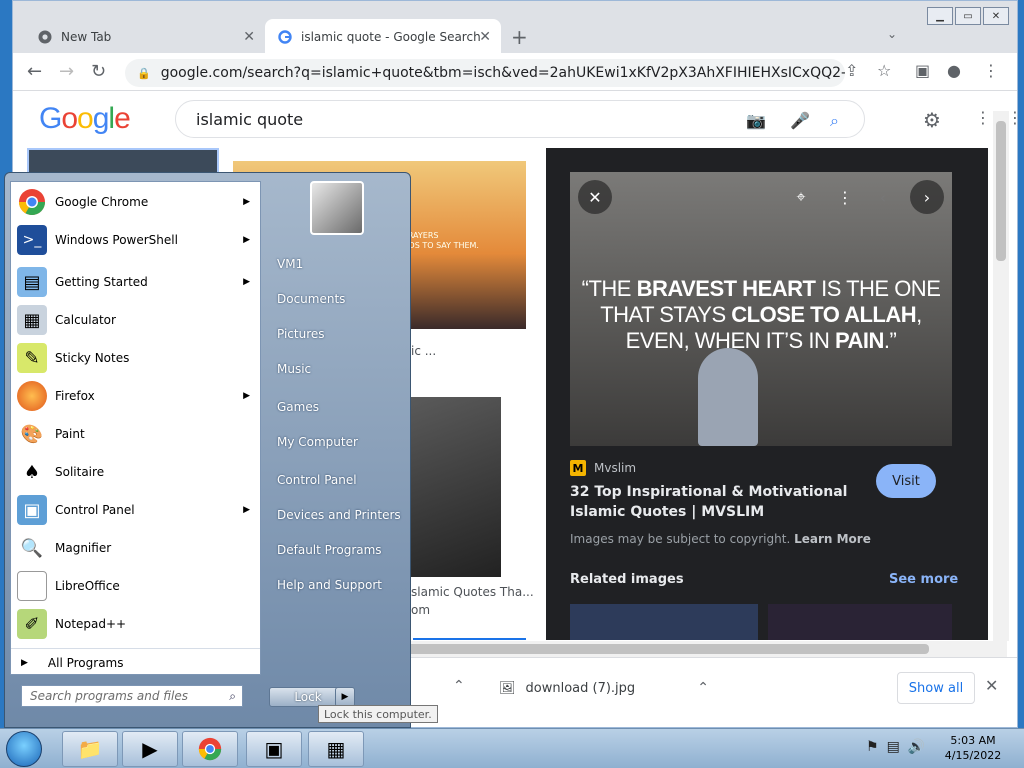 This screenshot has width=1024, height=768. What do you see at coordinates (520, 119) in the screenshot?
I see `search-input: islamic quote 📷 🎤 ⌕` at bounding box center [520, 119].